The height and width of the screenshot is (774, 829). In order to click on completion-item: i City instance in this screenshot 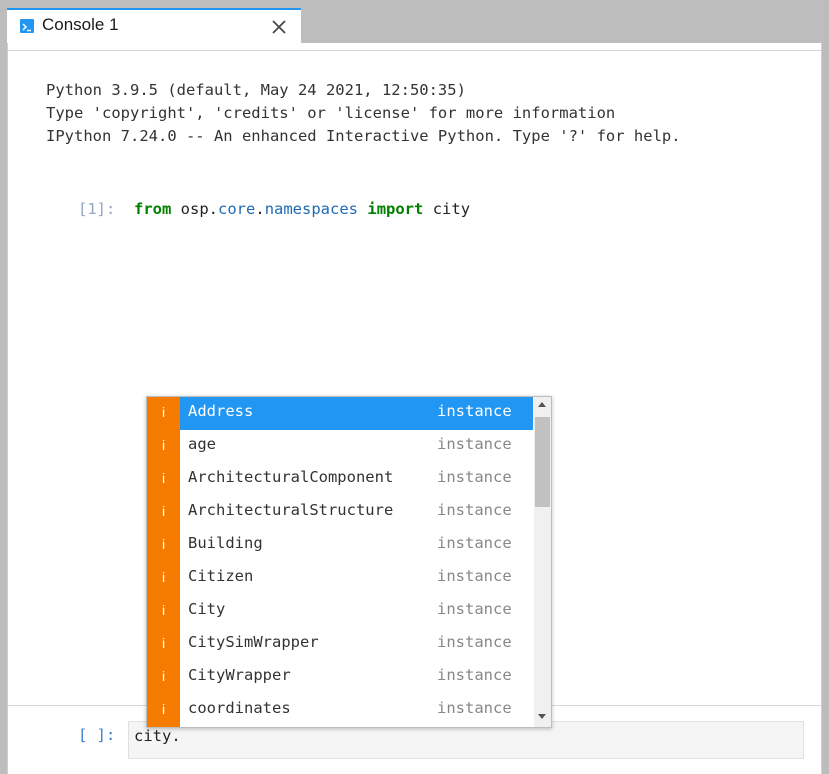, I will do `click(340, 611)`.